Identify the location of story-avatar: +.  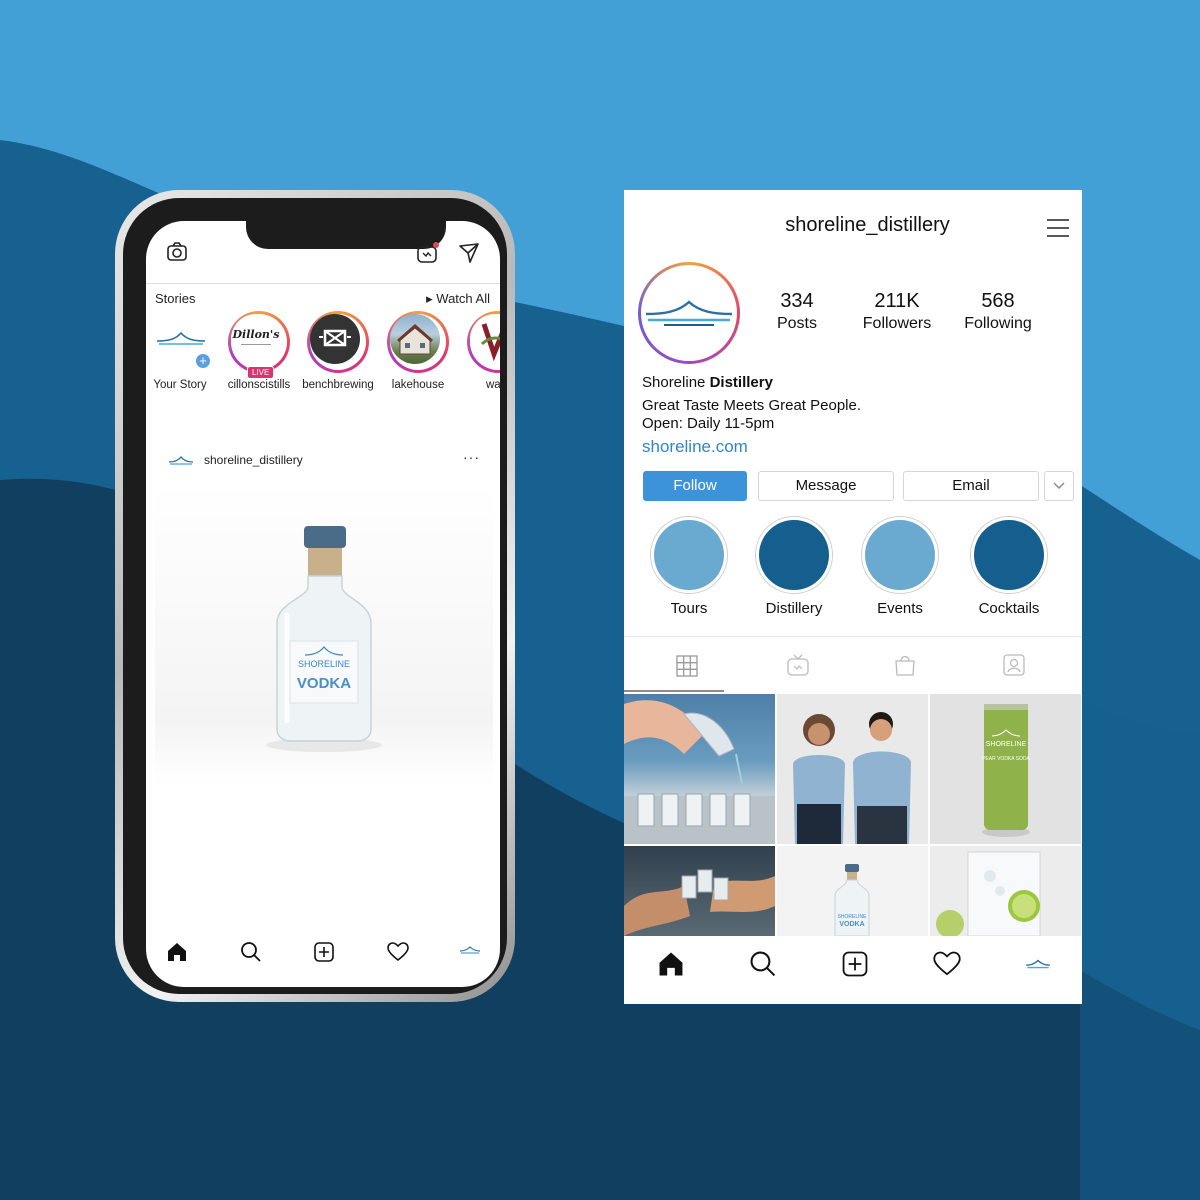
(180, 342).